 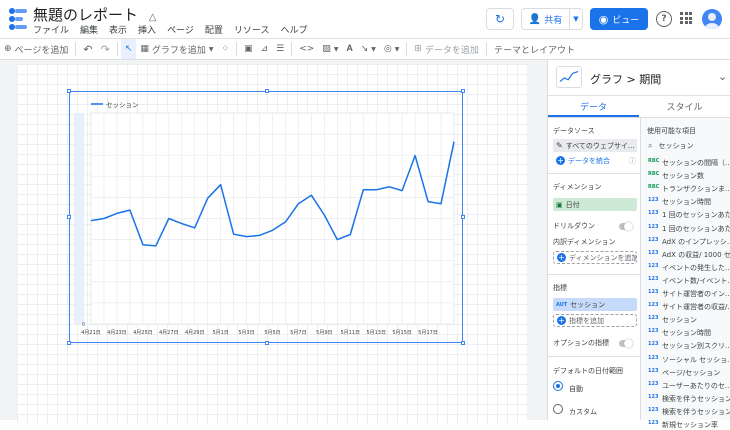 I want to click on add-dimension-label: ディメンションを追加, so click(x=603, y=257).